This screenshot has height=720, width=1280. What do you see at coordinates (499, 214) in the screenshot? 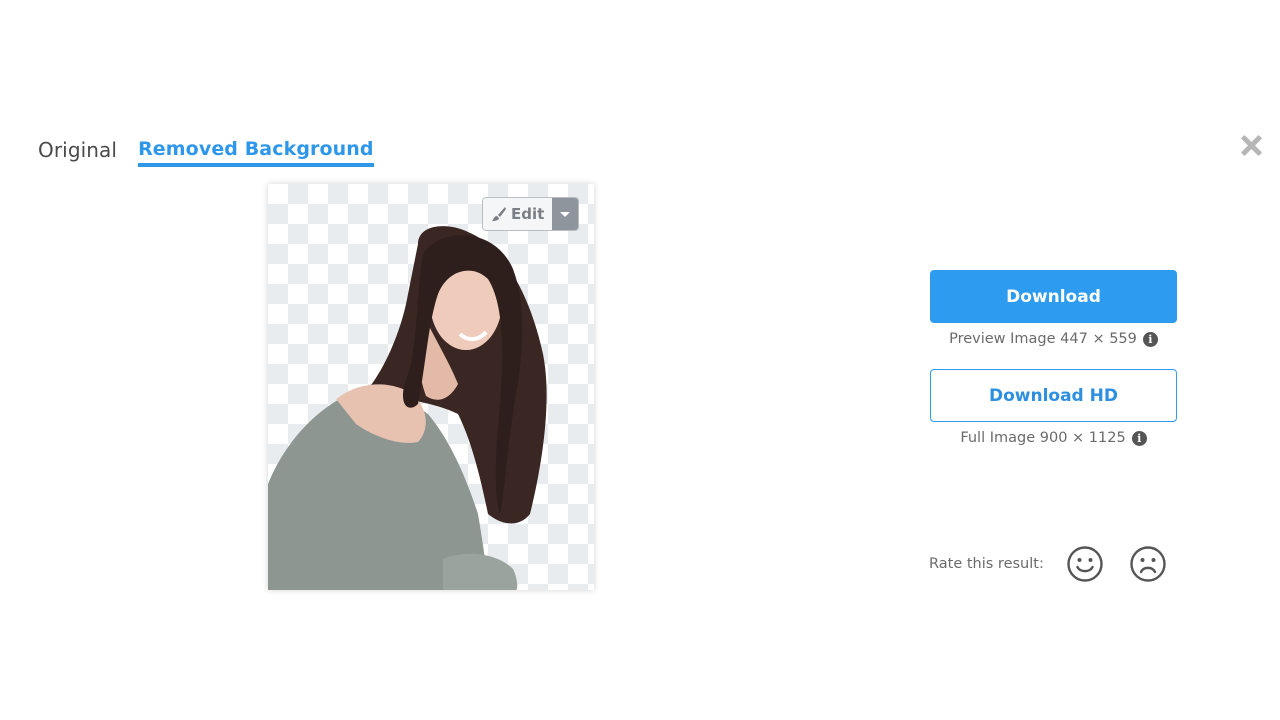
I see `brush-icon` at bounding box center [499, 214].